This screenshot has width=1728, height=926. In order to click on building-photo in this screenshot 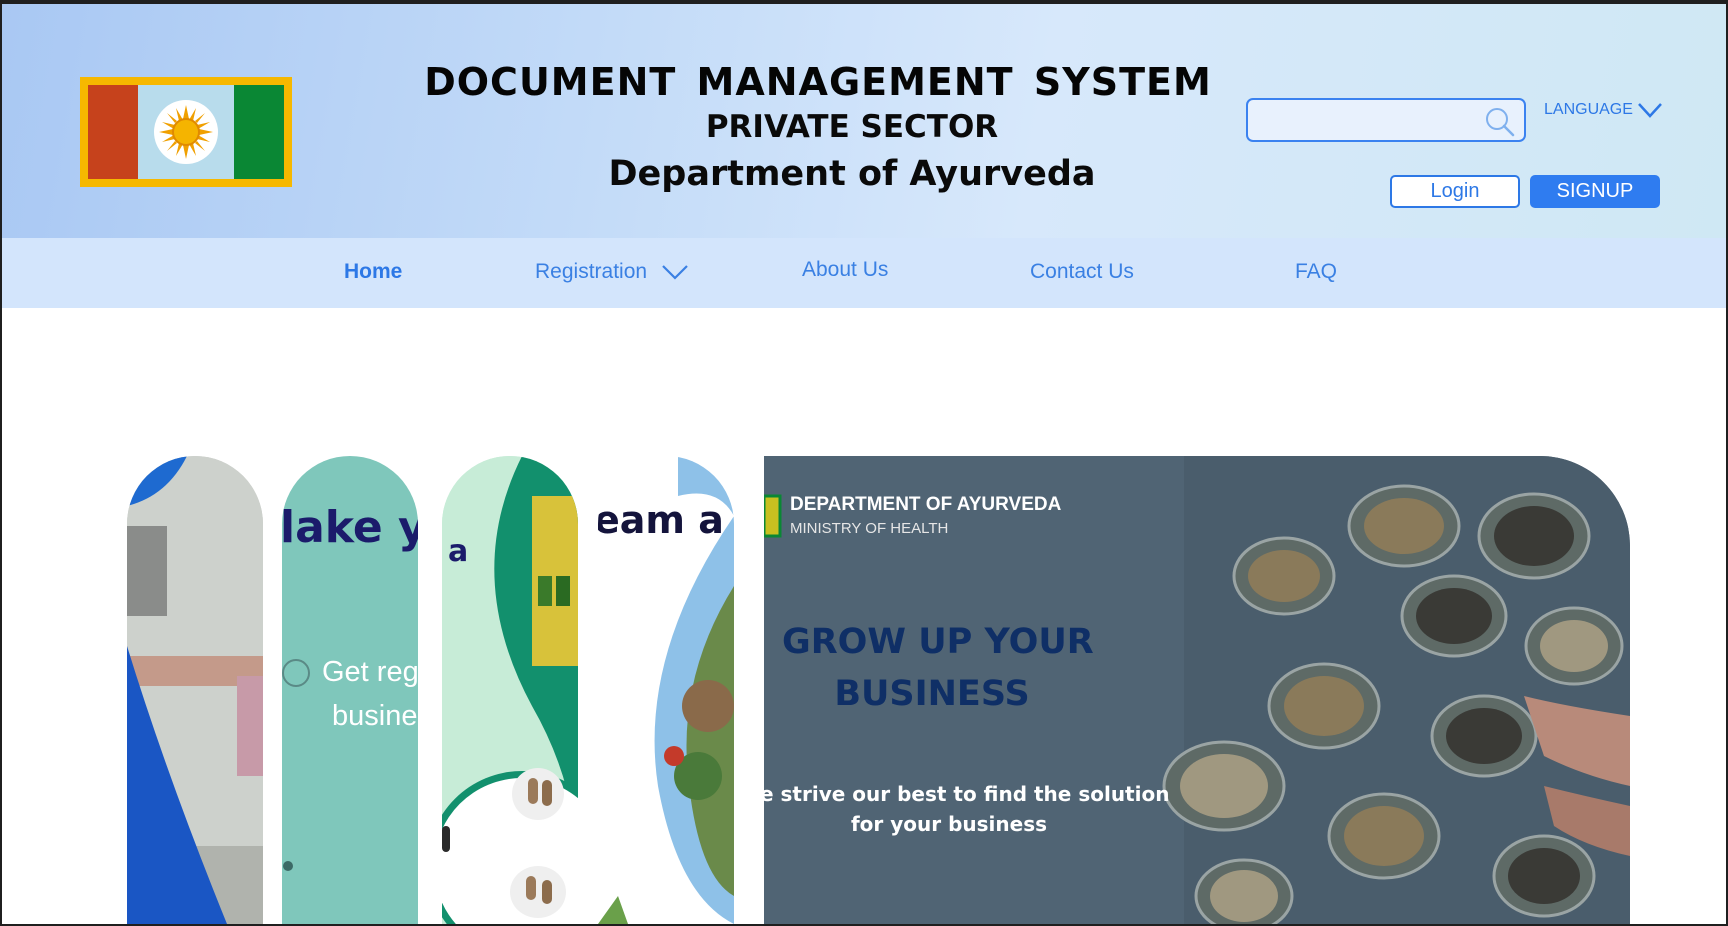, I will do `click(195, 690)`.